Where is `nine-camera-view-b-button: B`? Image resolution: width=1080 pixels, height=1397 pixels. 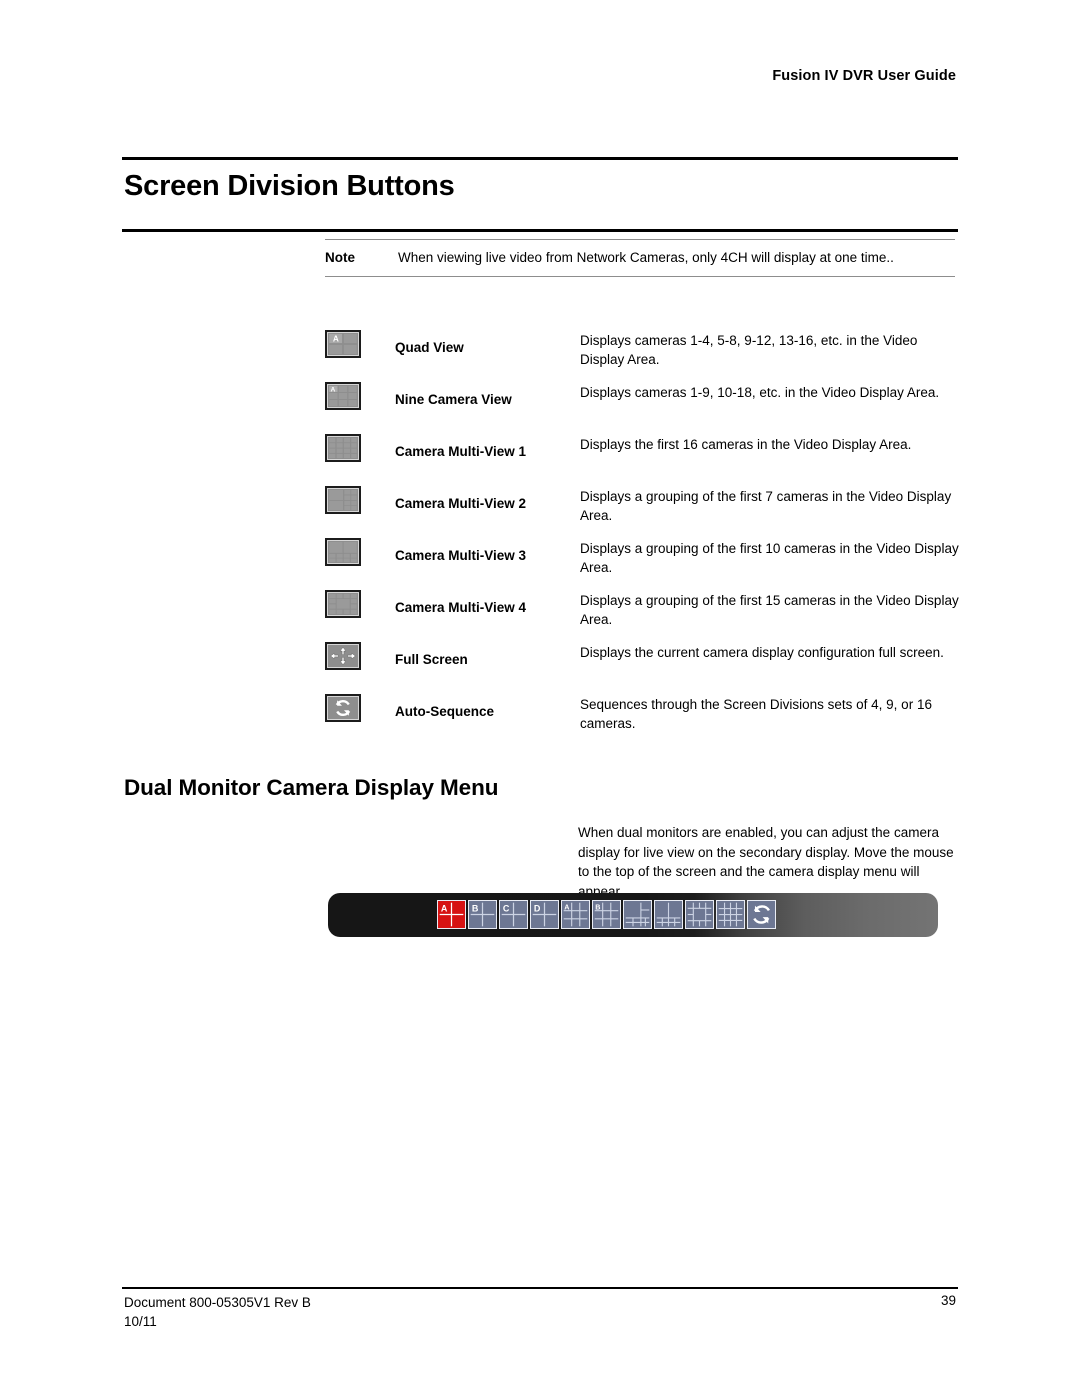
nine-camera-view-b-button: B is located at coordinates (606, 914).